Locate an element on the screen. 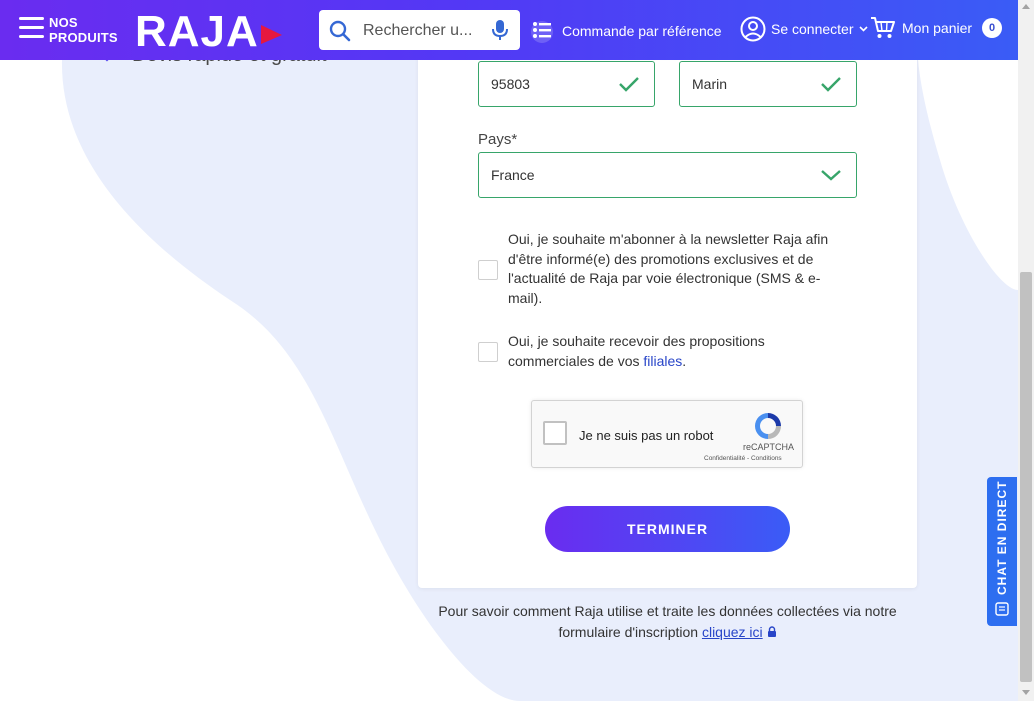  top-header: NOS PRODUITS RAJA Commande par référence is located at coordinates (509, 30).